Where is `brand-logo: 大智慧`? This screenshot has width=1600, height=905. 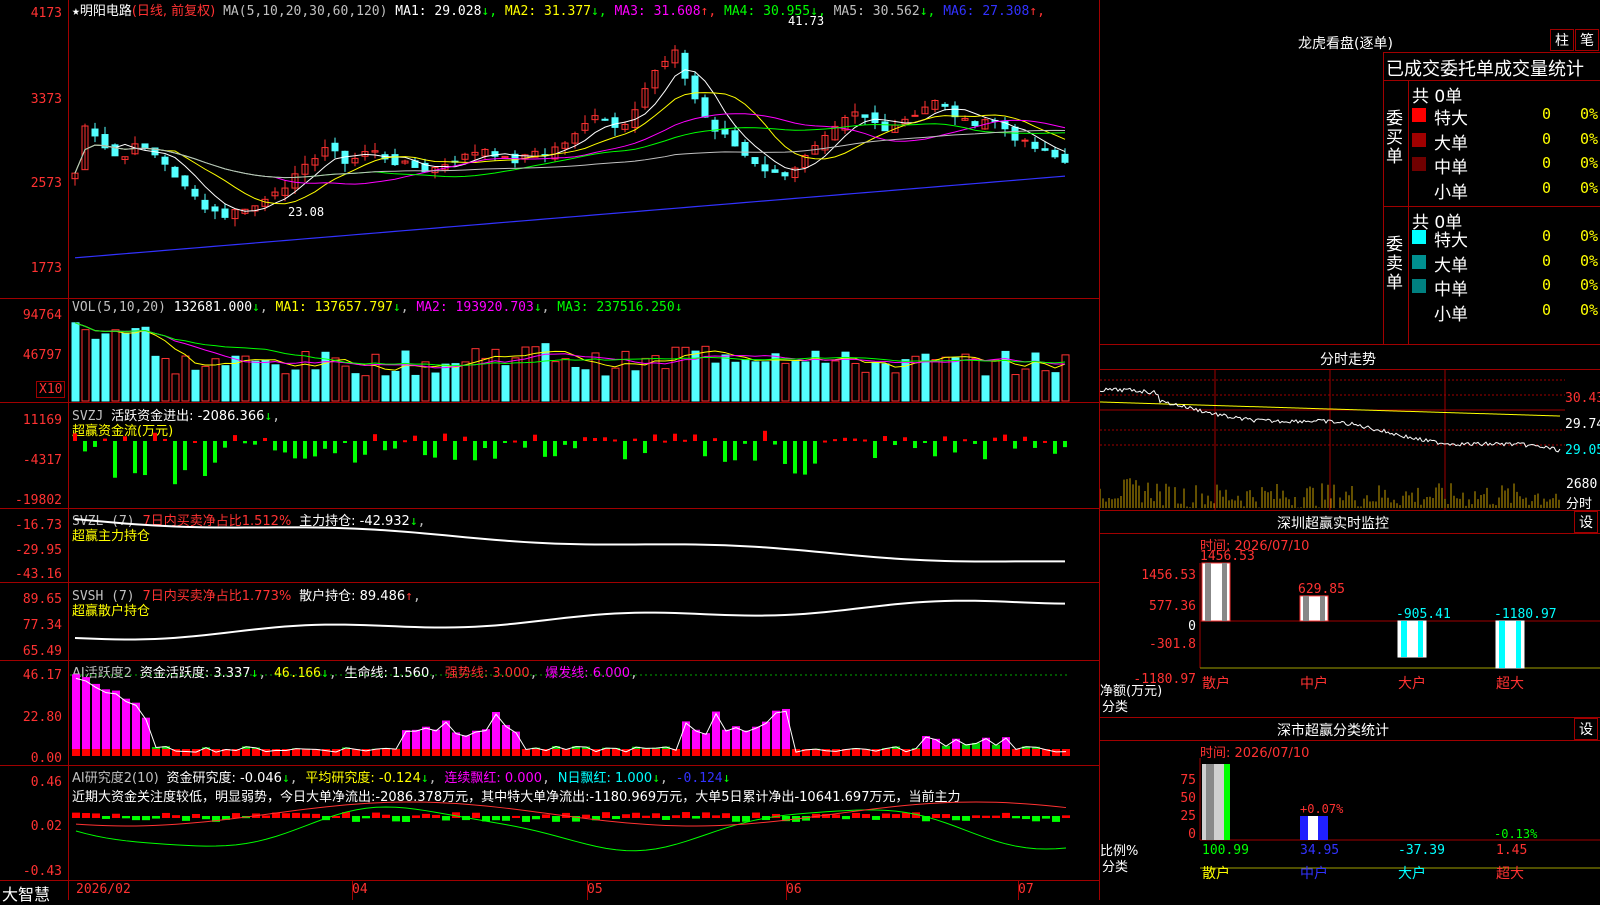
brand-logo: 大智慧 is located at coordinates (26, 893).